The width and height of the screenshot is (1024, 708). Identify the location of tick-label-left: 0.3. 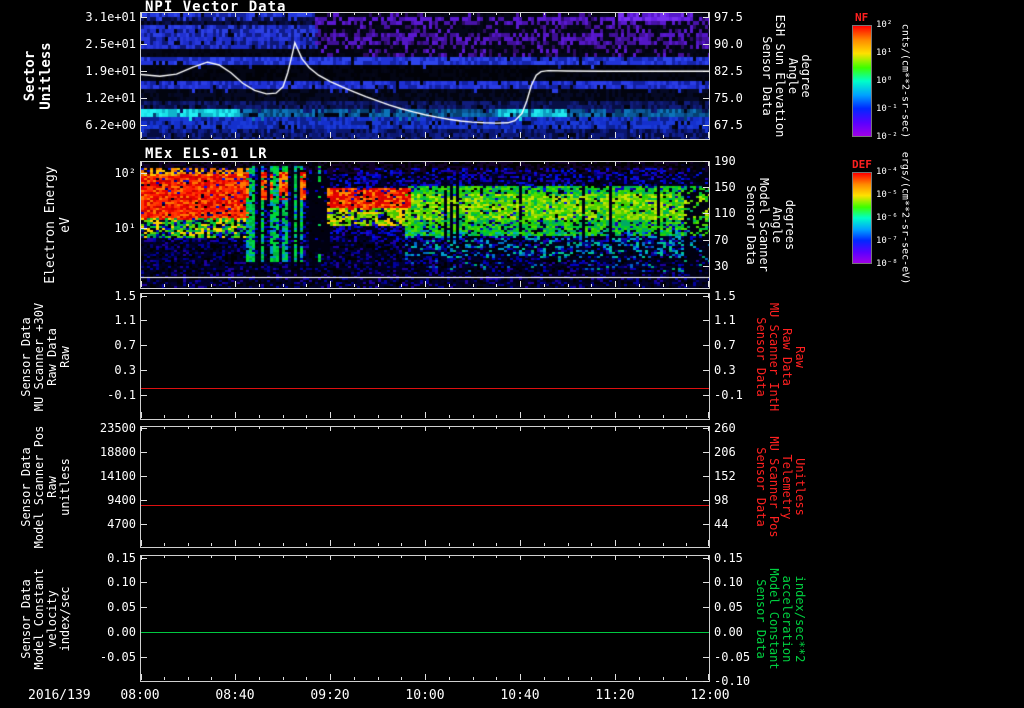
(125, 370).